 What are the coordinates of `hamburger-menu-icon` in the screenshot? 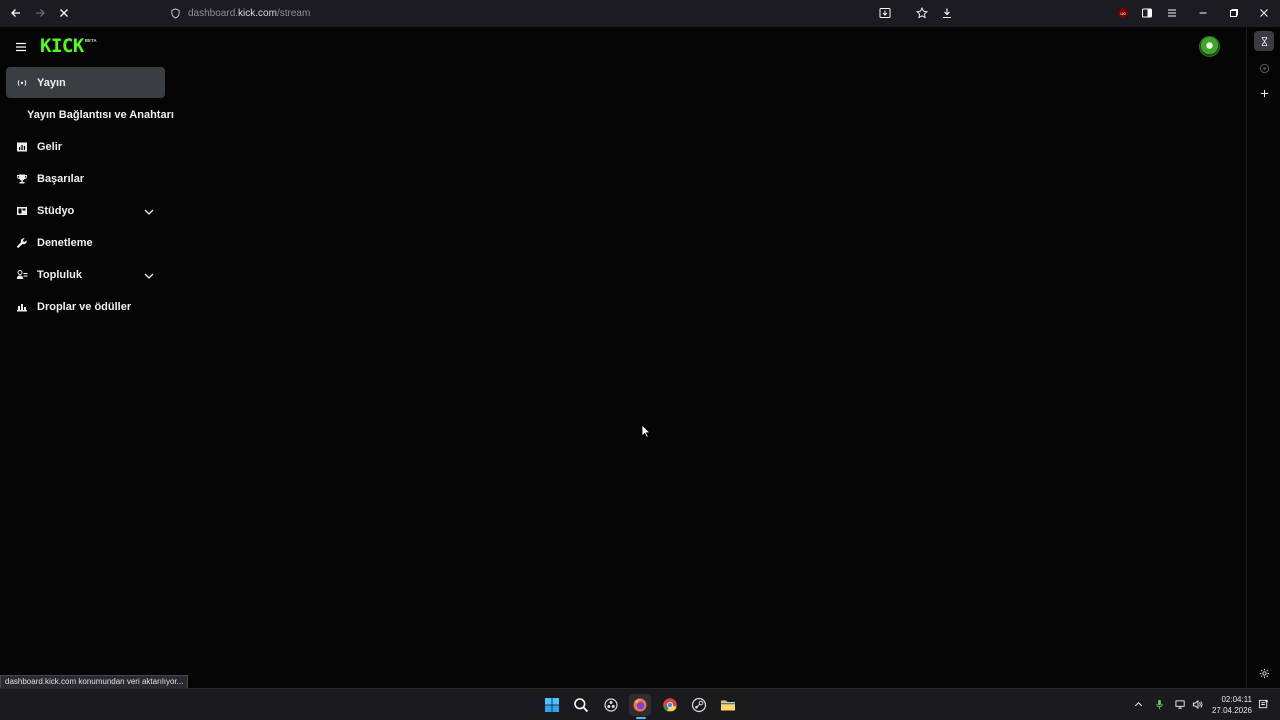 It's located at (21, 47).